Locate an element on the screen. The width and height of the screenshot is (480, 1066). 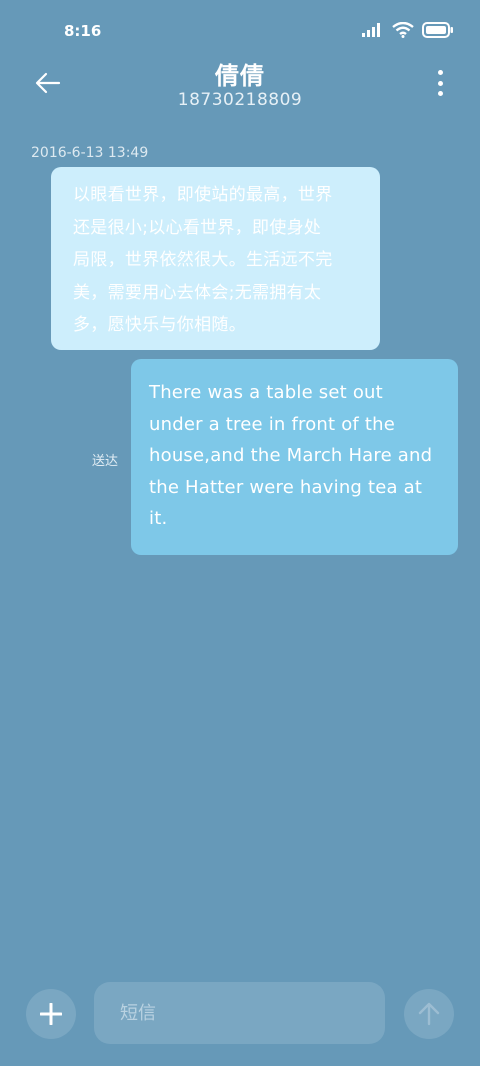
send-button is located at coordinates (429, 1014).